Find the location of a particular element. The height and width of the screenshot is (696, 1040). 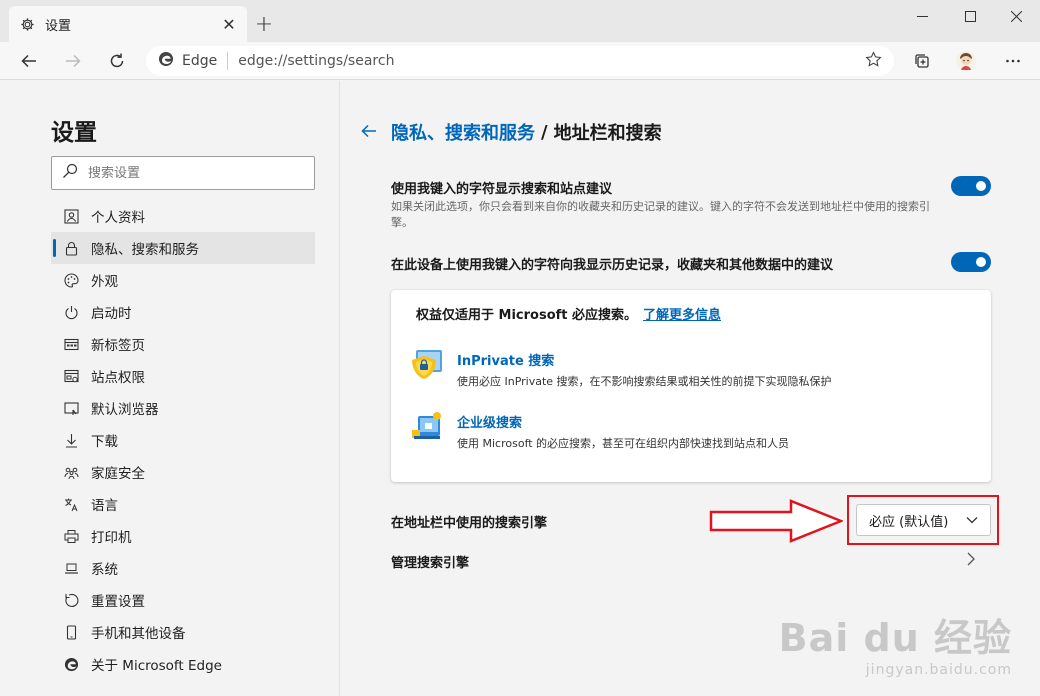

sidebar-item-printers: 打印机 is located at coordinates (183, 536).